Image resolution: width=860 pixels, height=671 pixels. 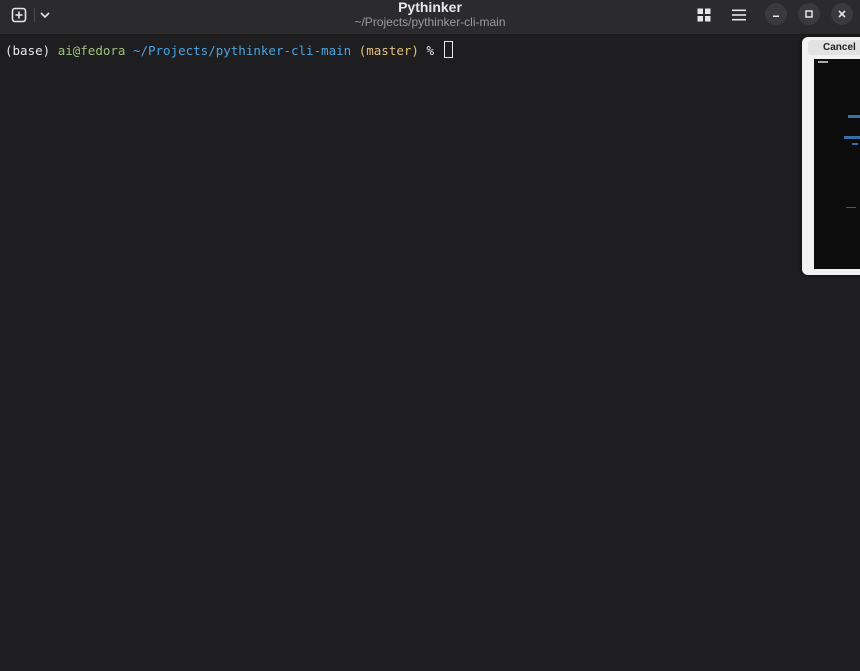 I want to click on plus-square-icon, so click(x=19, y=15).